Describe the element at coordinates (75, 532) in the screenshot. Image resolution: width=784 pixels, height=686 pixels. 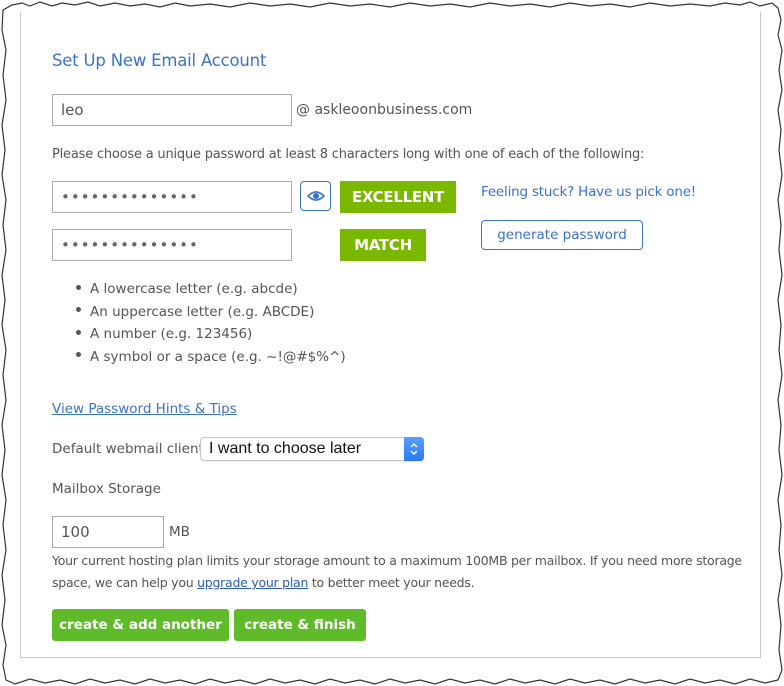
I see `mailbox-storage-value: 100` at that location.